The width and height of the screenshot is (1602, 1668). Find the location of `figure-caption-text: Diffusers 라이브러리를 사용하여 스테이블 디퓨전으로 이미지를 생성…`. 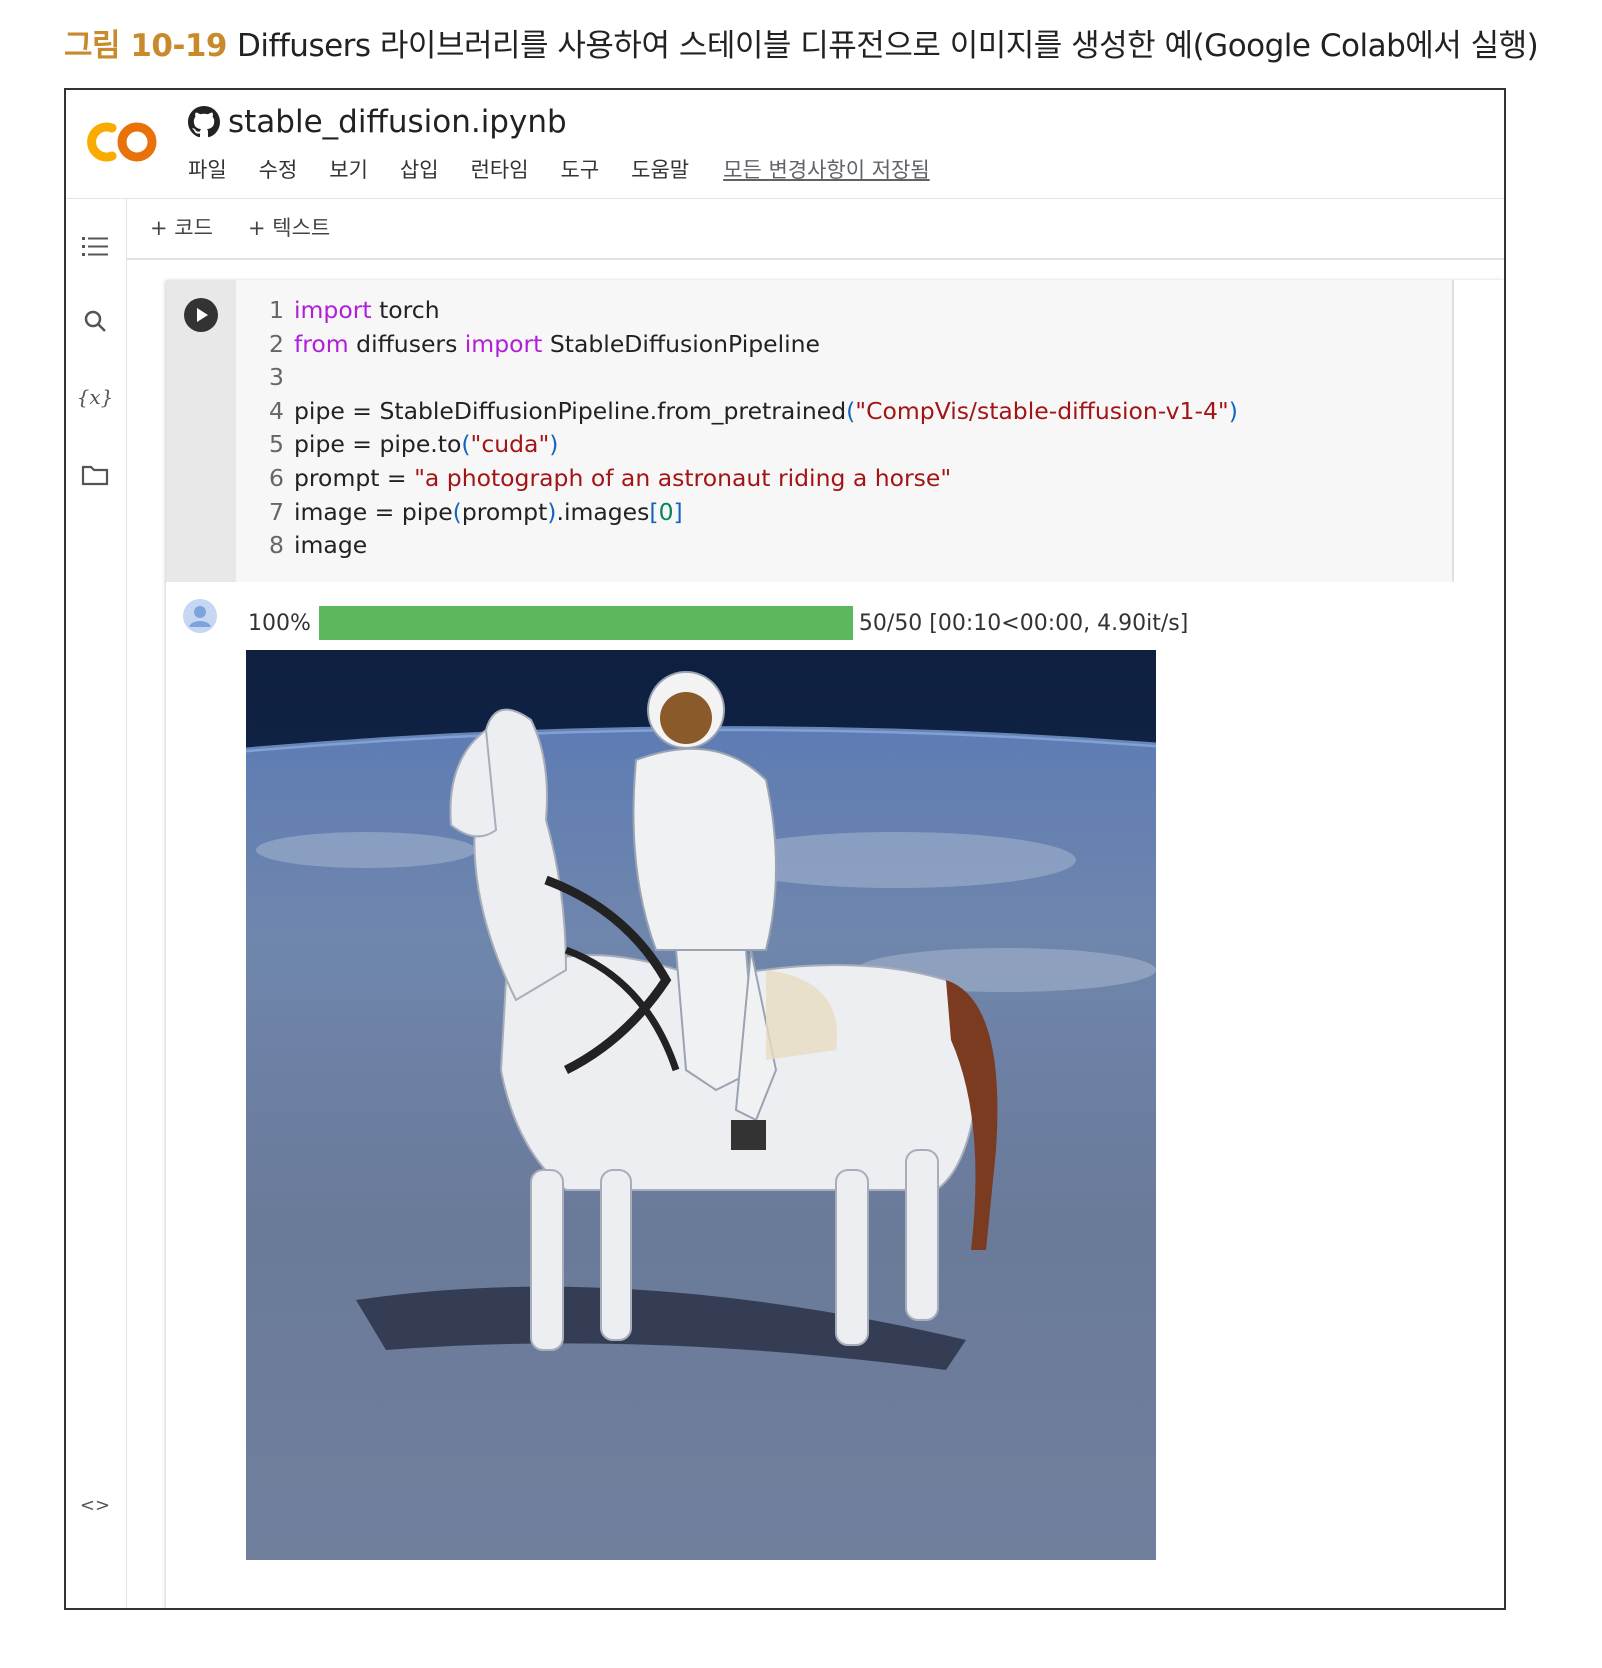

figure-caption-text: Diffusers 라이브러리를 사용하여 스테이블 디퓨전으로 이미지를 생성… is located at coordinates (887, 46).